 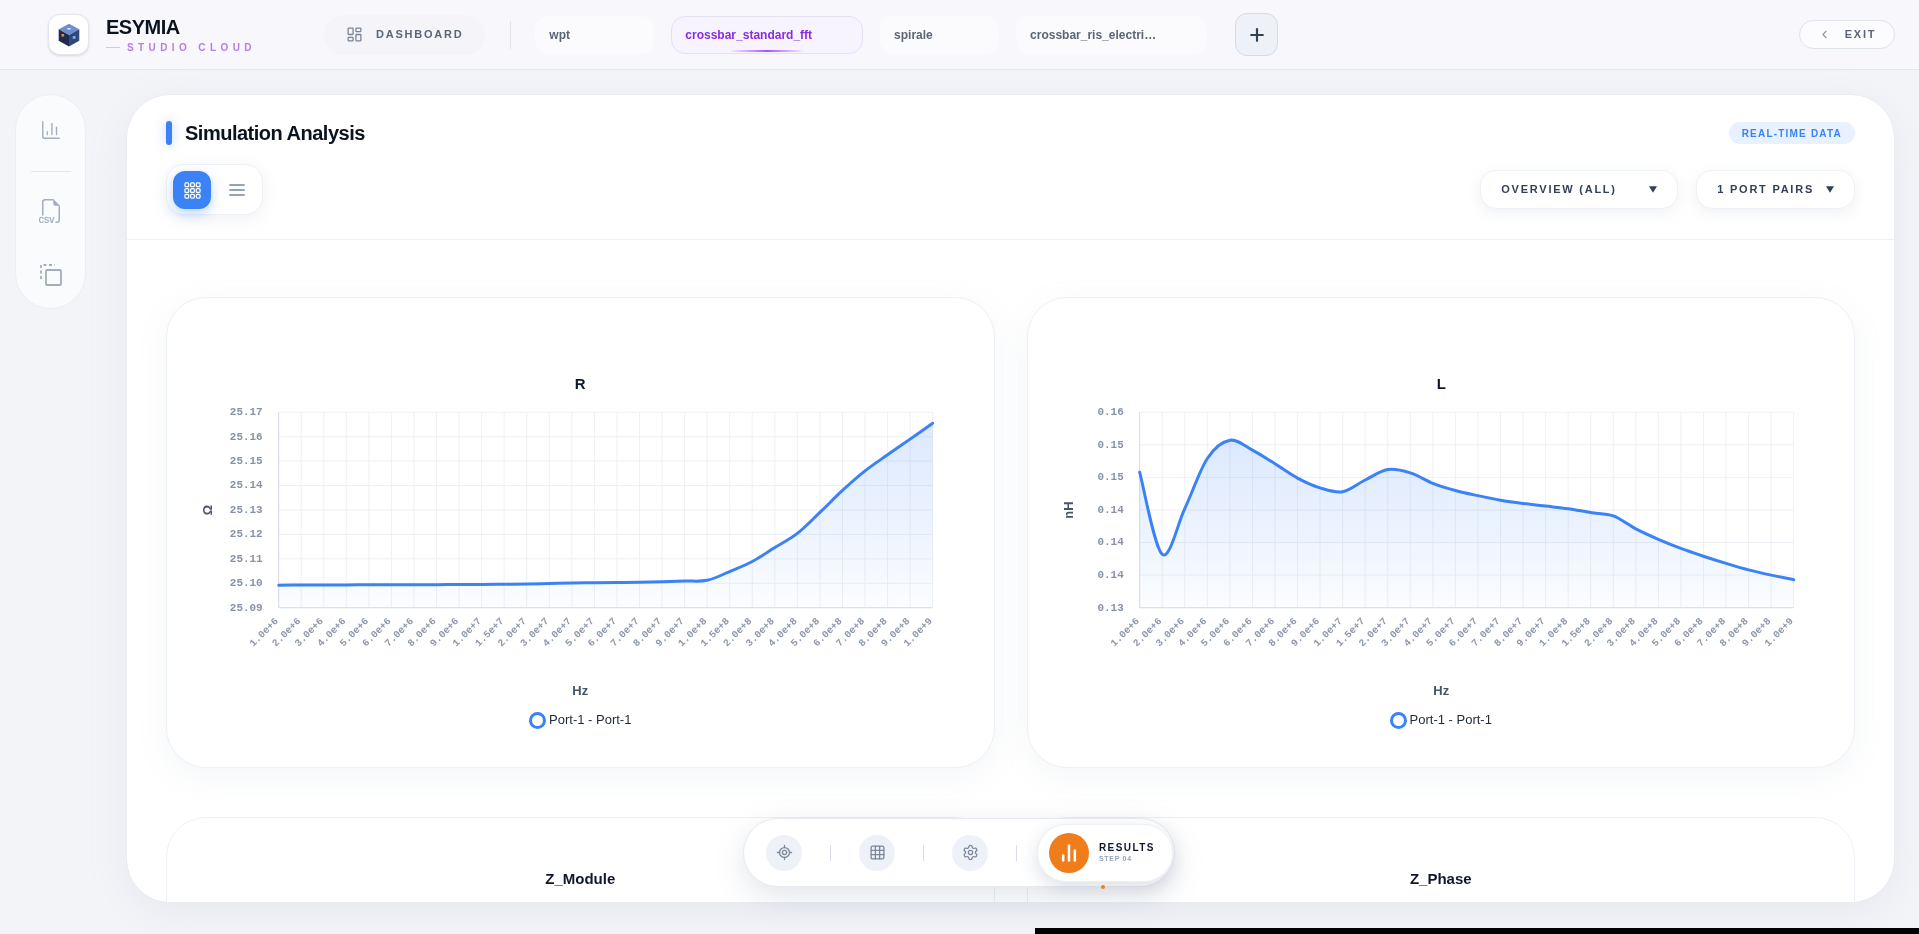 I want to click on dropdown-button: 1 PORT PAIRS, so click(x=1775, y=189).